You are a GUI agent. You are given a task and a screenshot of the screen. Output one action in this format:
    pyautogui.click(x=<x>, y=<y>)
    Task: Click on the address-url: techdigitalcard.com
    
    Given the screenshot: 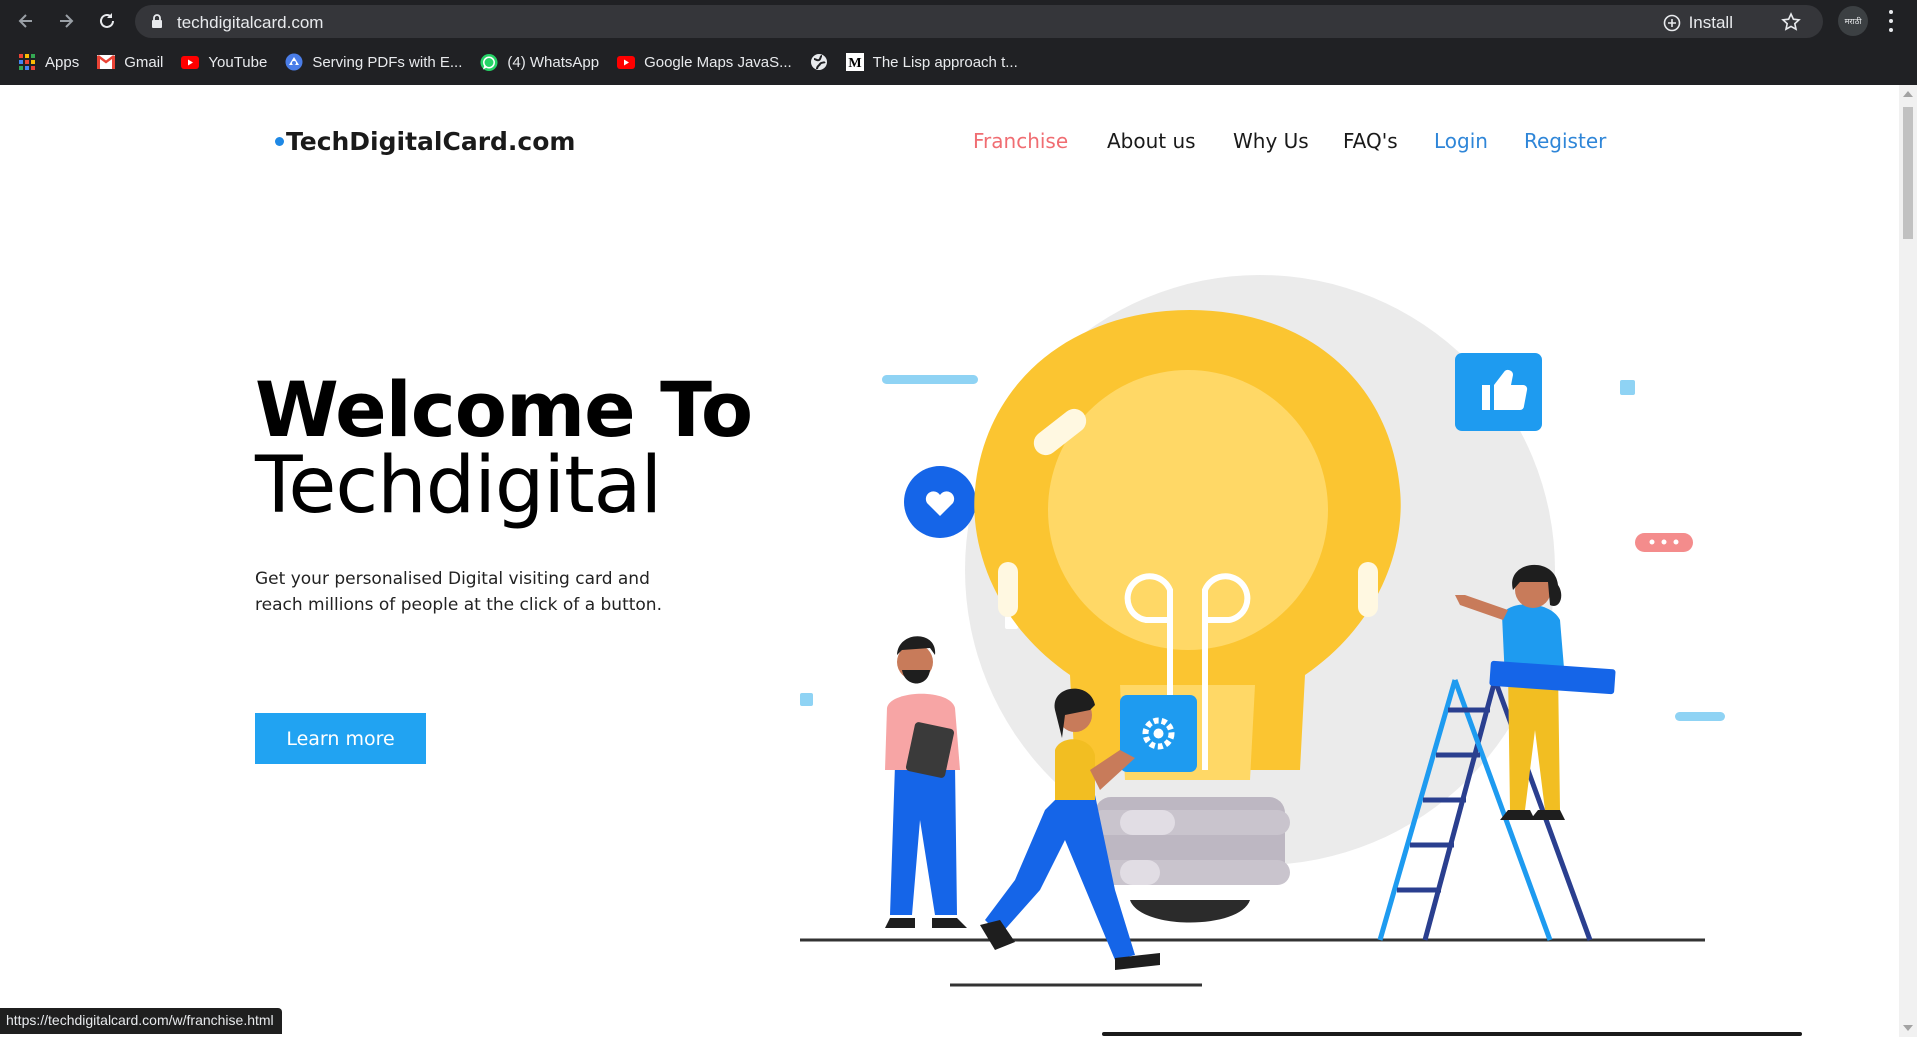 What is the action you would take?
    pyautogui.click(x=250, y=22)
    